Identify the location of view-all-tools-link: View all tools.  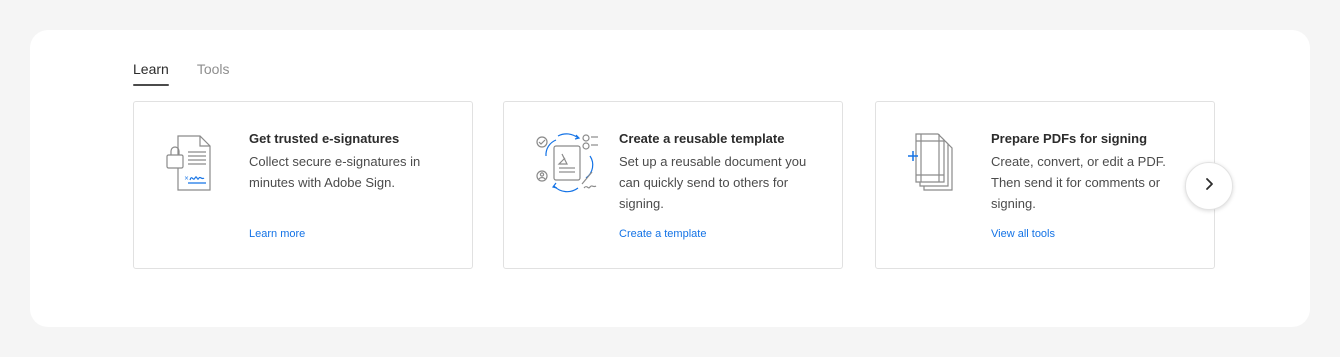
(1023, 234).